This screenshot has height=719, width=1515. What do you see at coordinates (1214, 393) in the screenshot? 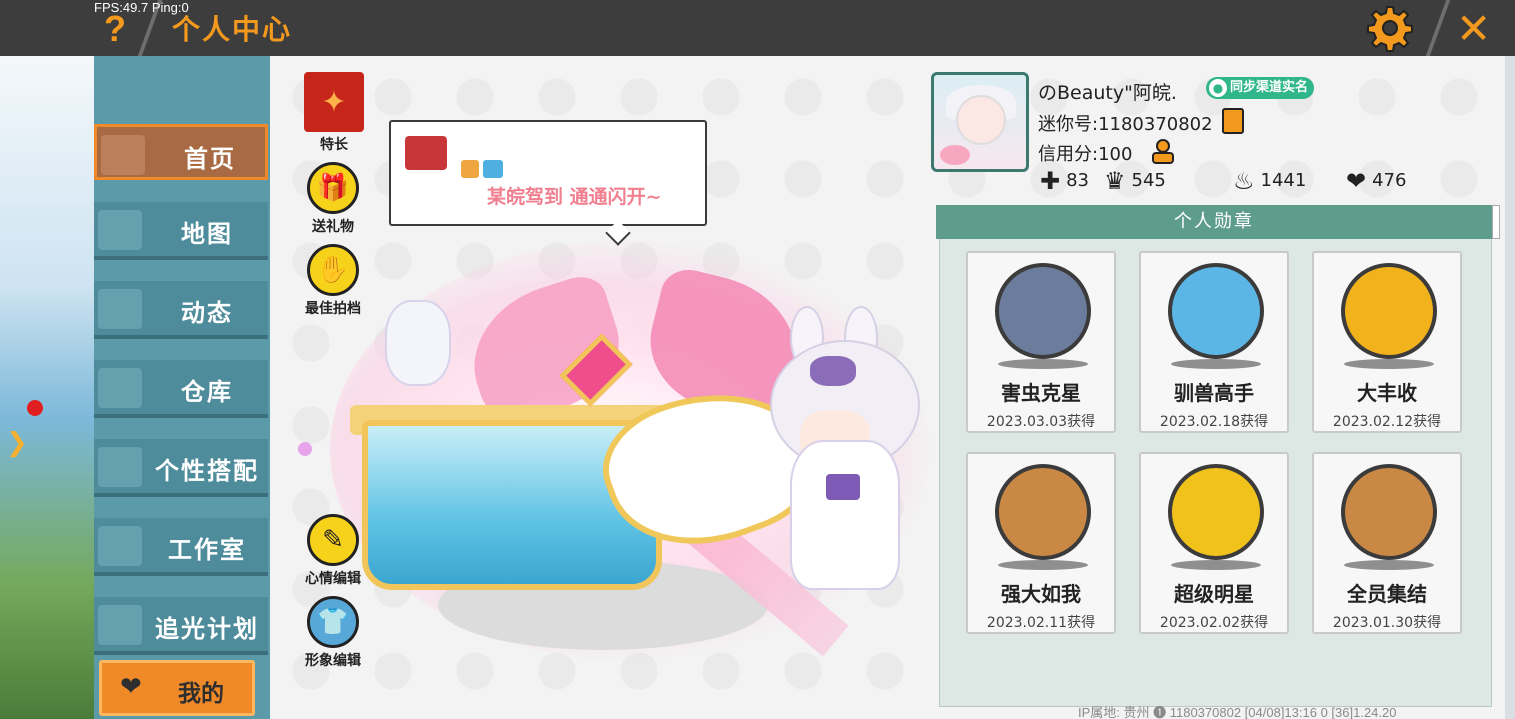
I see `medal-name: 驯兽高手` at bounding box center [1214, 393].